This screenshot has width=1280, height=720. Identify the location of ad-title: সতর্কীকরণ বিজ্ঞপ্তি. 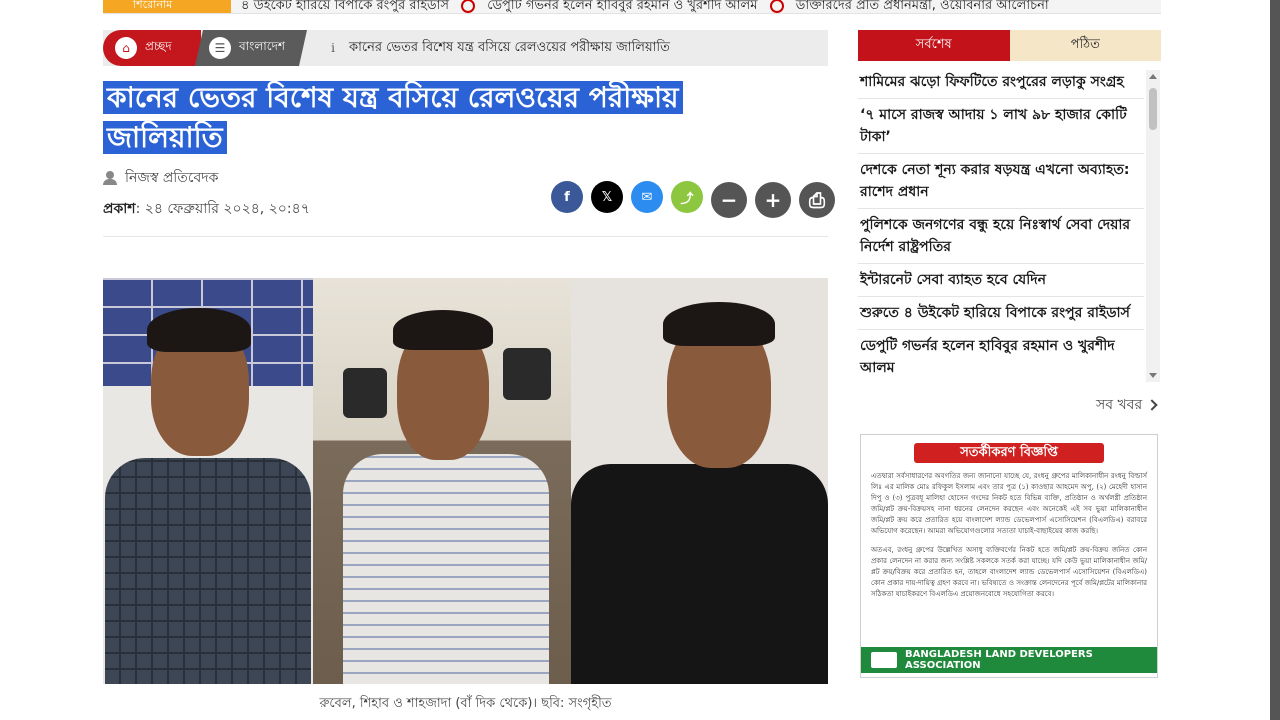
(1009, 453).